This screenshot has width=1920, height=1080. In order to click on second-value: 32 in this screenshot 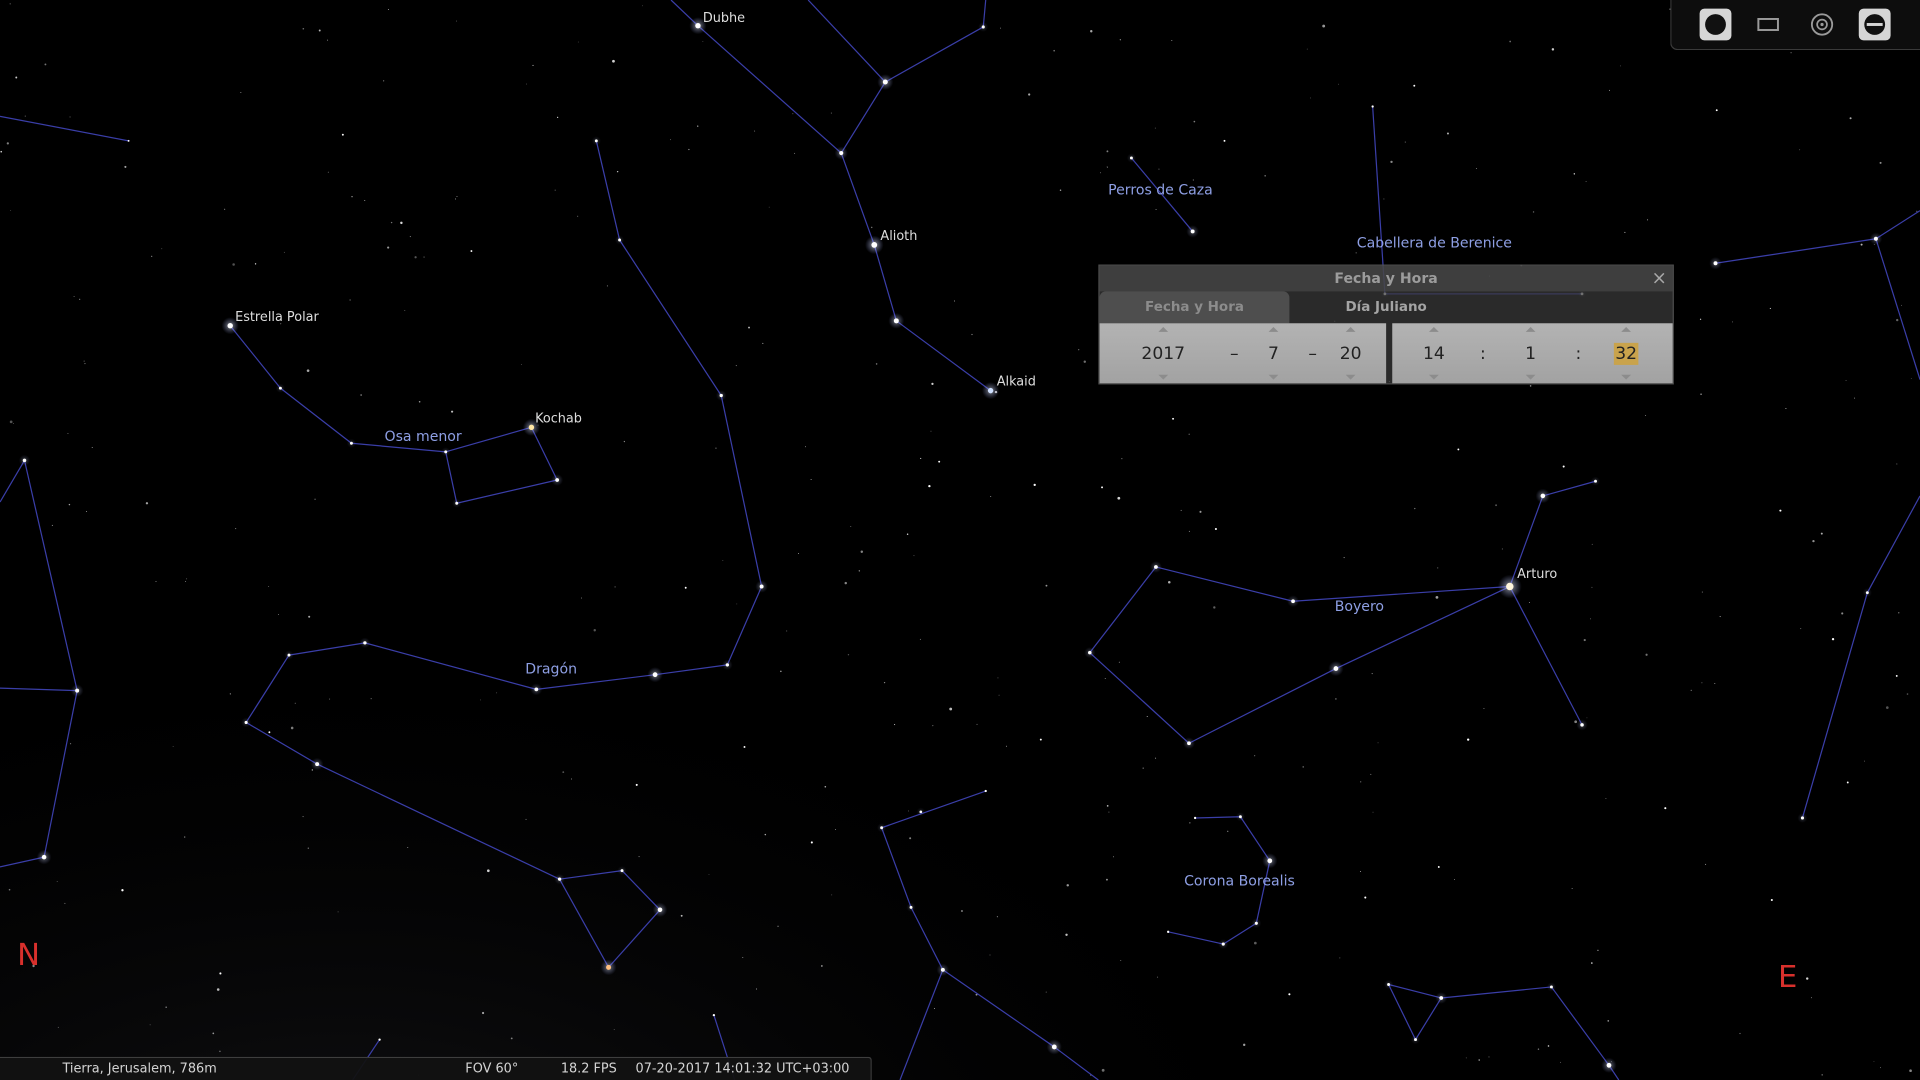, I will do `click(1626, 353)`.